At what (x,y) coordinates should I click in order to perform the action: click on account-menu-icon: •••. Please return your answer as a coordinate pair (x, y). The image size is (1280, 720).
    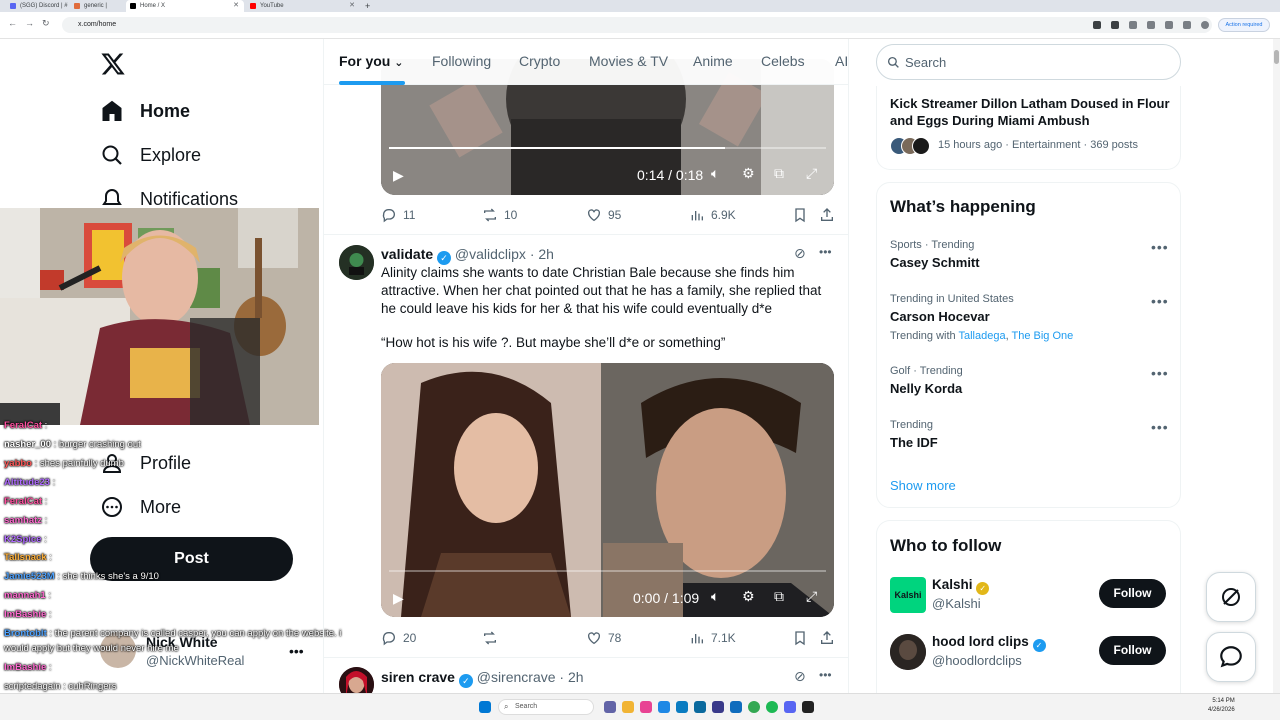
    Looking at the image, I should click on (296, 651).